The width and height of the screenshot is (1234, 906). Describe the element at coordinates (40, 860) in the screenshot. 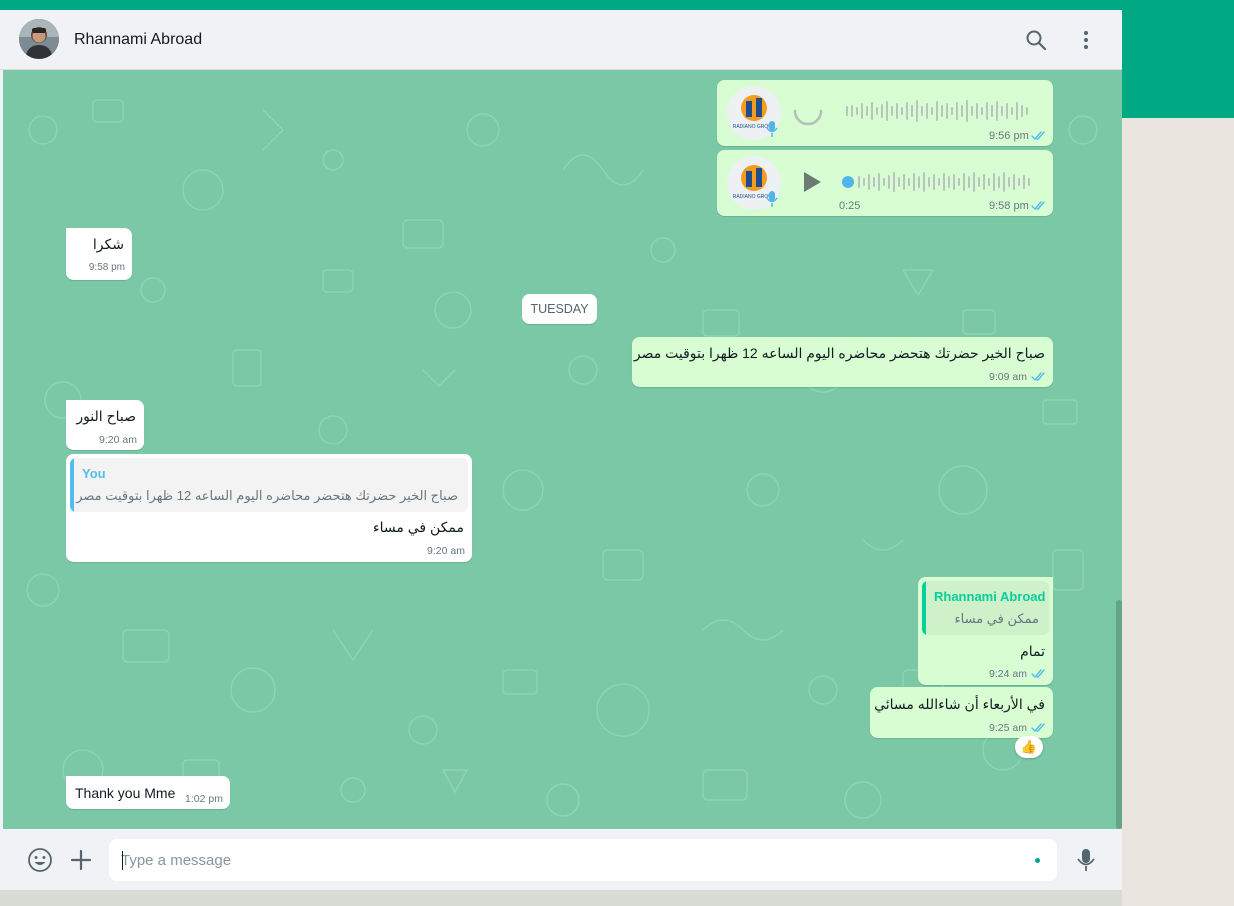

I see `emoji-icon` at that location.